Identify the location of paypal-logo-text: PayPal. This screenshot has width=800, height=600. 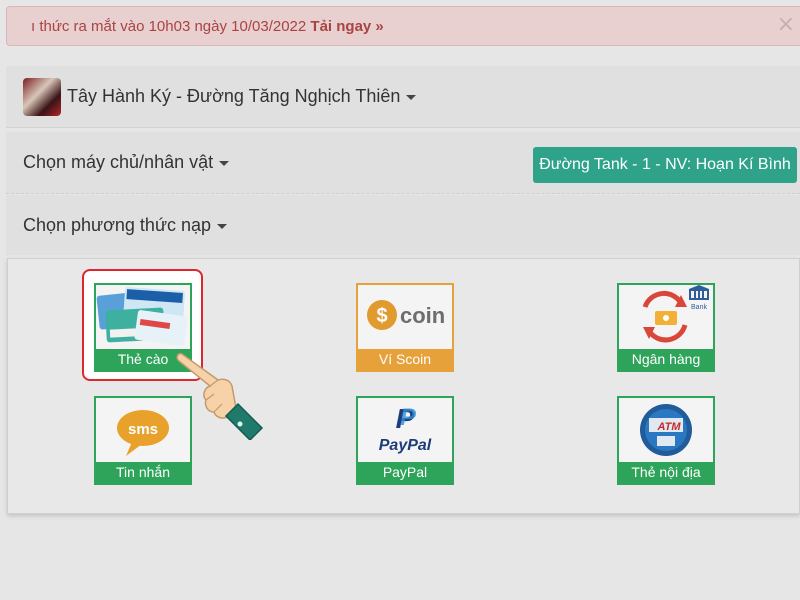
(405, 445).